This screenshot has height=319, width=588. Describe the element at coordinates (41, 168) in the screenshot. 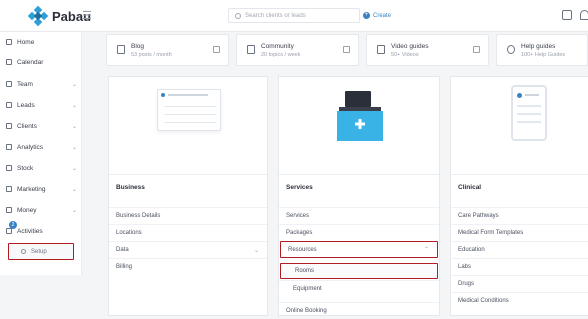

I see `sidebar-item-stock: Stock ⌄` at that location.